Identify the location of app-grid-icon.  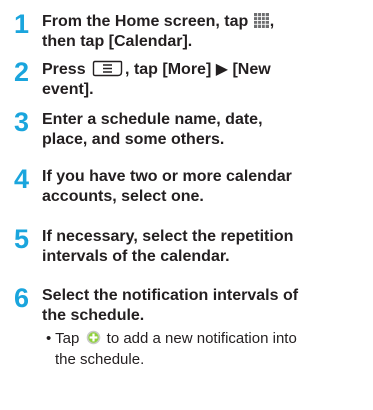
(261, 20).